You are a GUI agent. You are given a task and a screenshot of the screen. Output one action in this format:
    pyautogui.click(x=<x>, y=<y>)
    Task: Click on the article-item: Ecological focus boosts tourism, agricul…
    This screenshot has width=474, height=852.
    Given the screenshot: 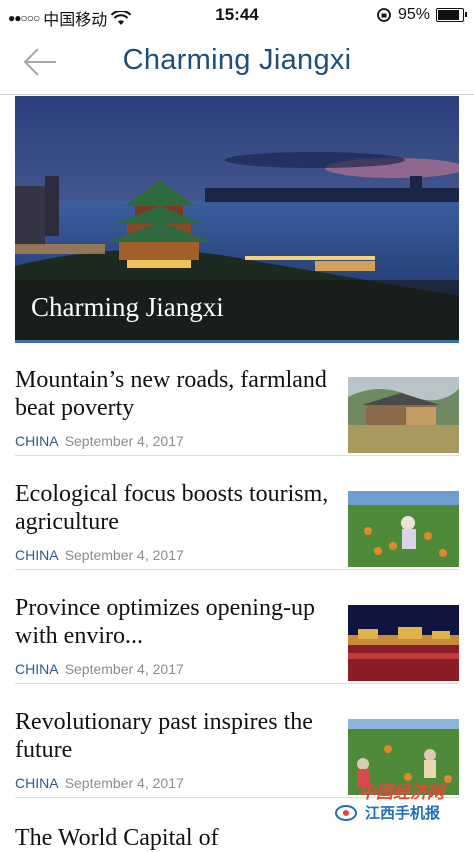 What is the action you would take?
    pyautogui.click(x=237, y=513)
    